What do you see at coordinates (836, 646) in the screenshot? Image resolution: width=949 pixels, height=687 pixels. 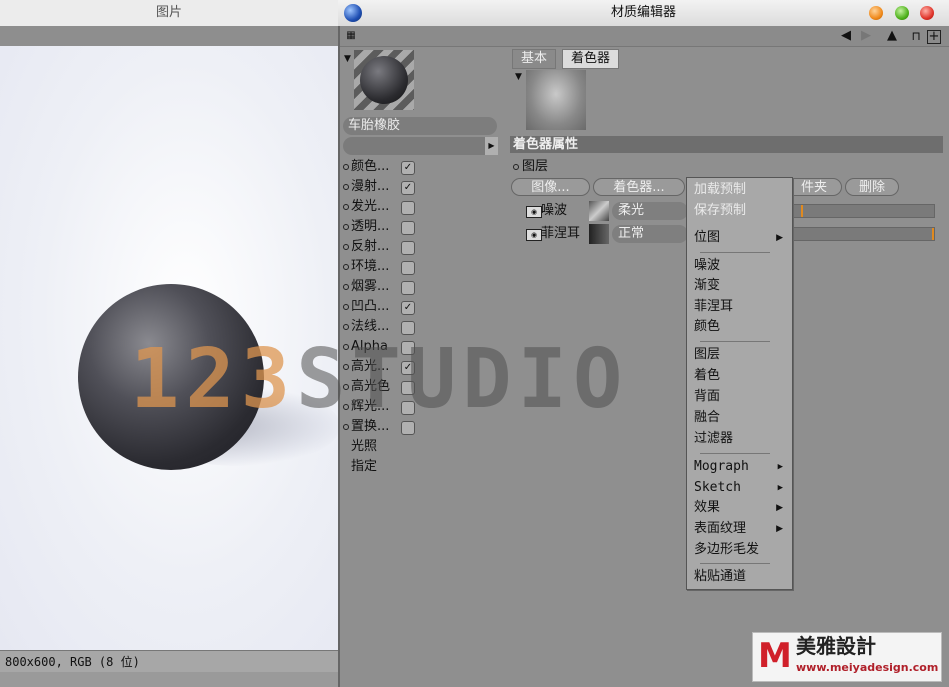 I see `logo-title: 美雅設計` at bounding box center [836, 646].